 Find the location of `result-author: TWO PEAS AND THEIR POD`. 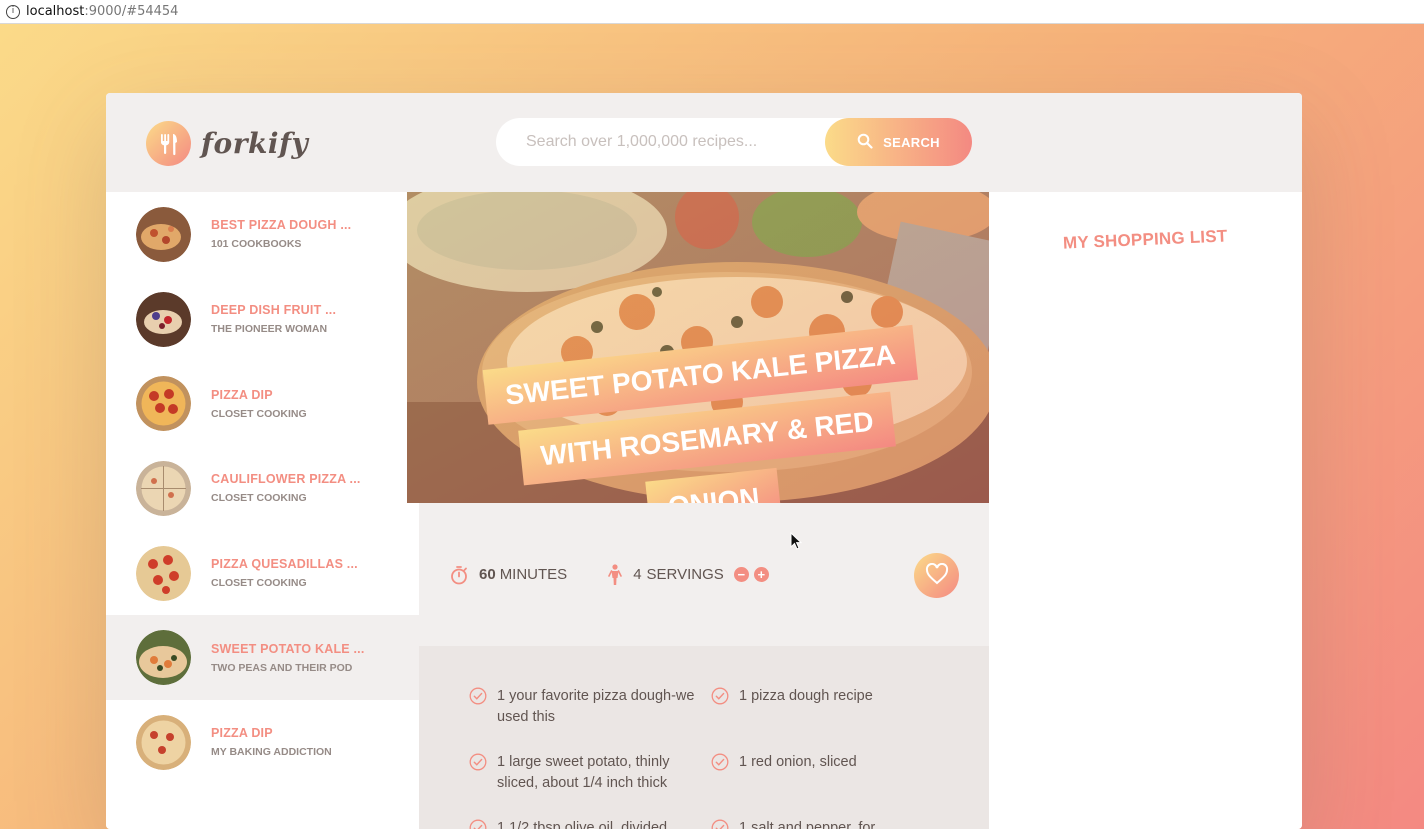

result-author: TWO PEAS AND THEIR POD is located at coordinates (282, 667).